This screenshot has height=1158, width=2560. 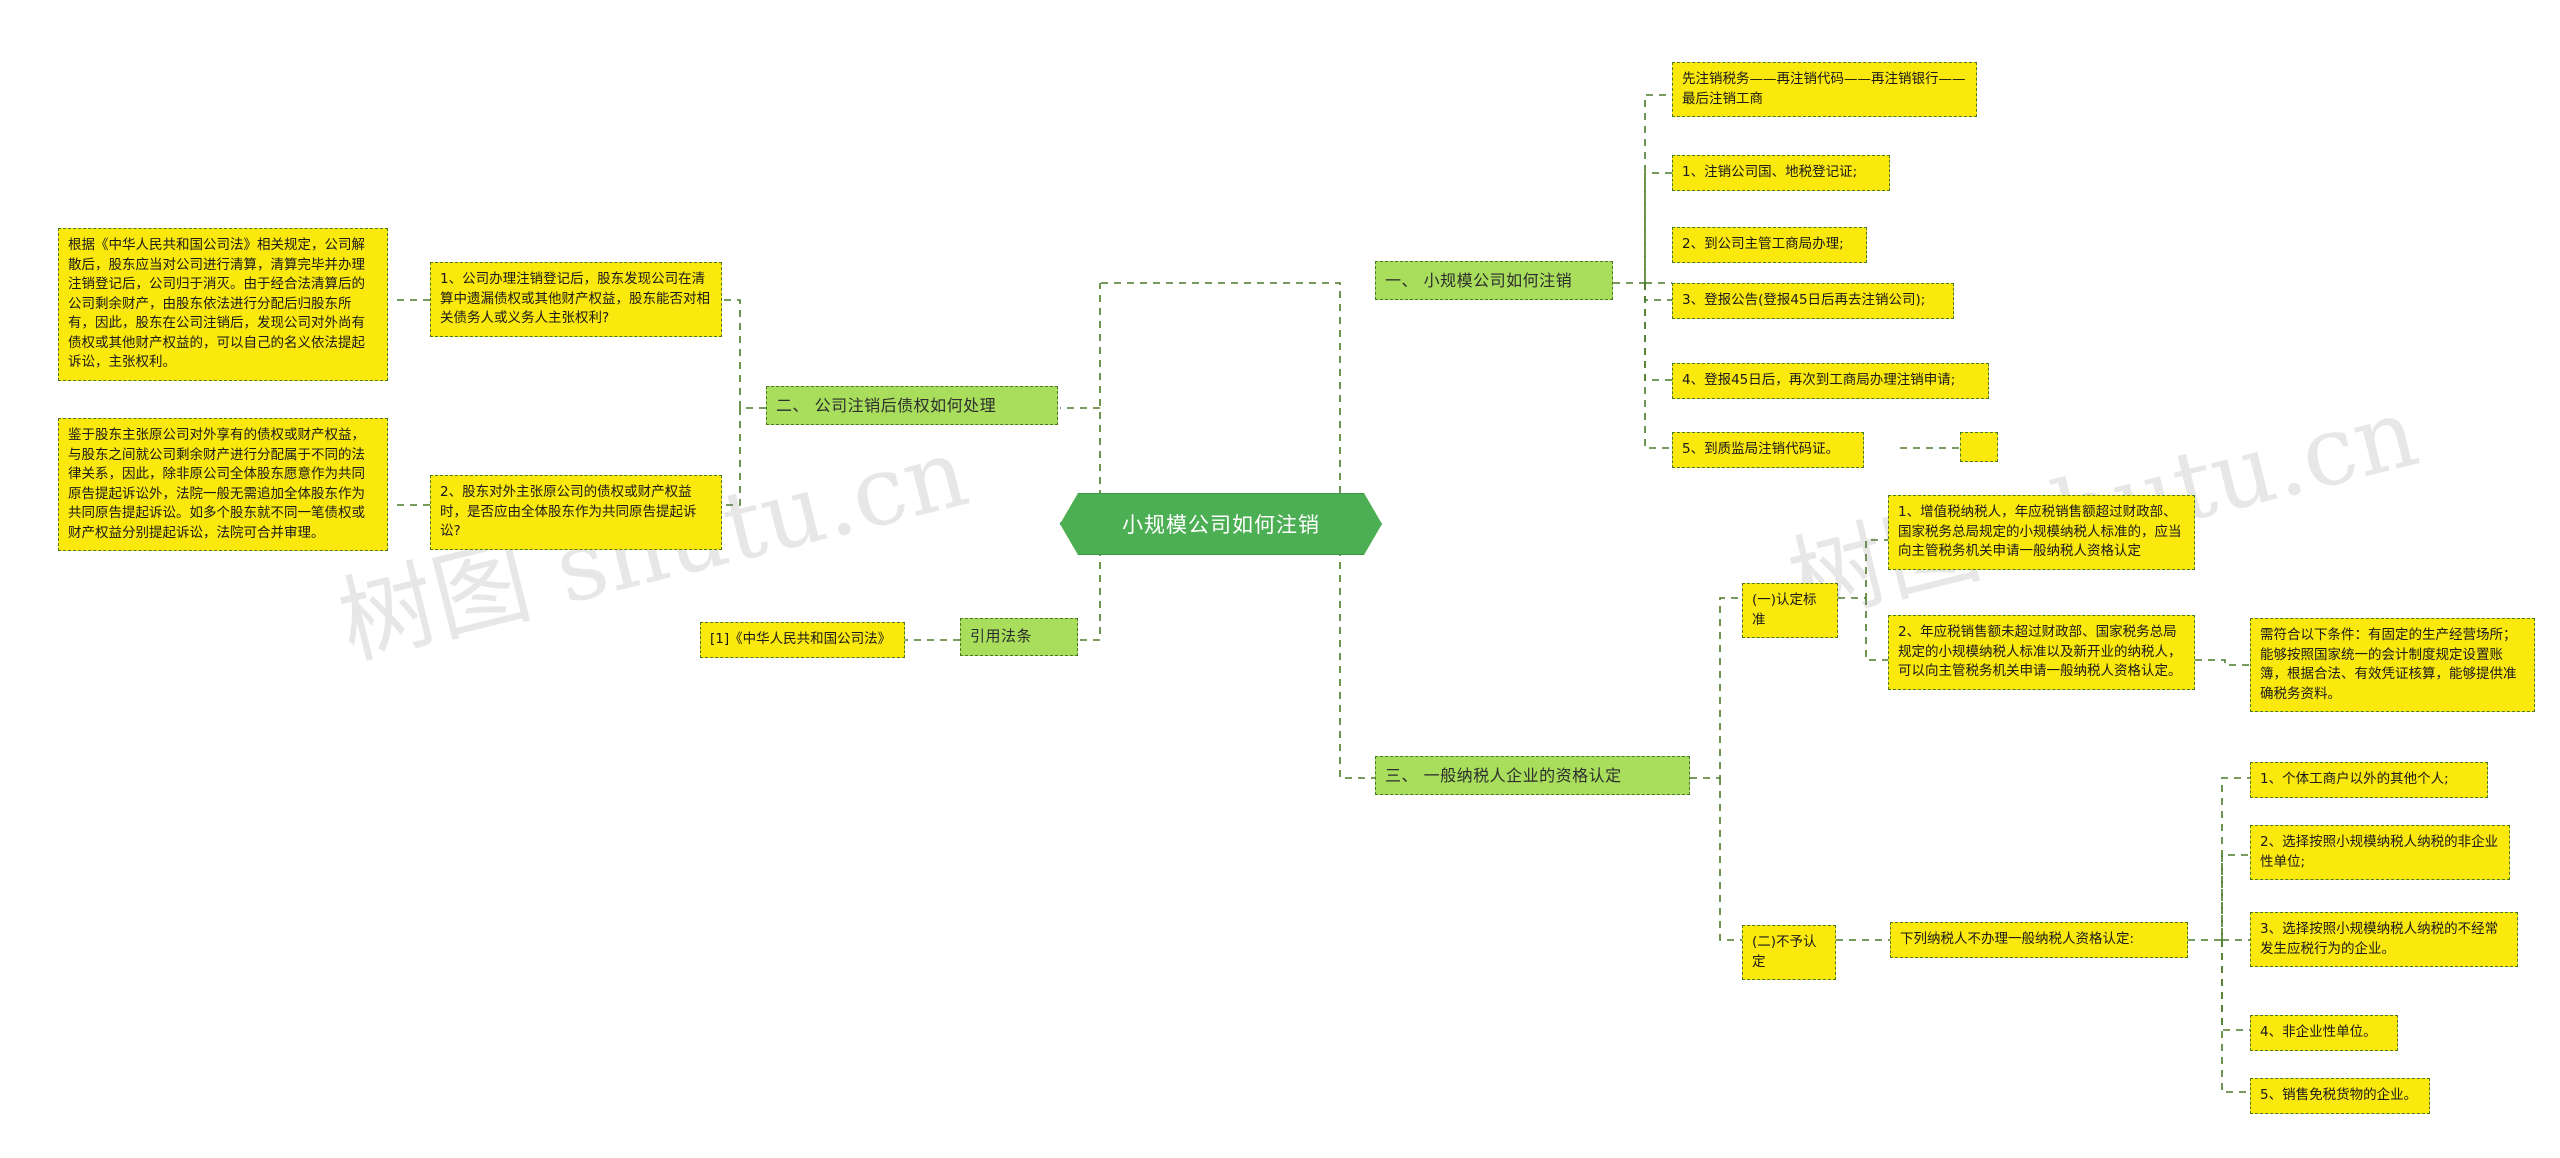 What do you see at coordinates (2384, 940) in the screenshot?
I see `refuse-item-2: 3、选择按照小规模纳税人纳税的不经常发生应税行为的企业。` at bounding box center [2384, 940].